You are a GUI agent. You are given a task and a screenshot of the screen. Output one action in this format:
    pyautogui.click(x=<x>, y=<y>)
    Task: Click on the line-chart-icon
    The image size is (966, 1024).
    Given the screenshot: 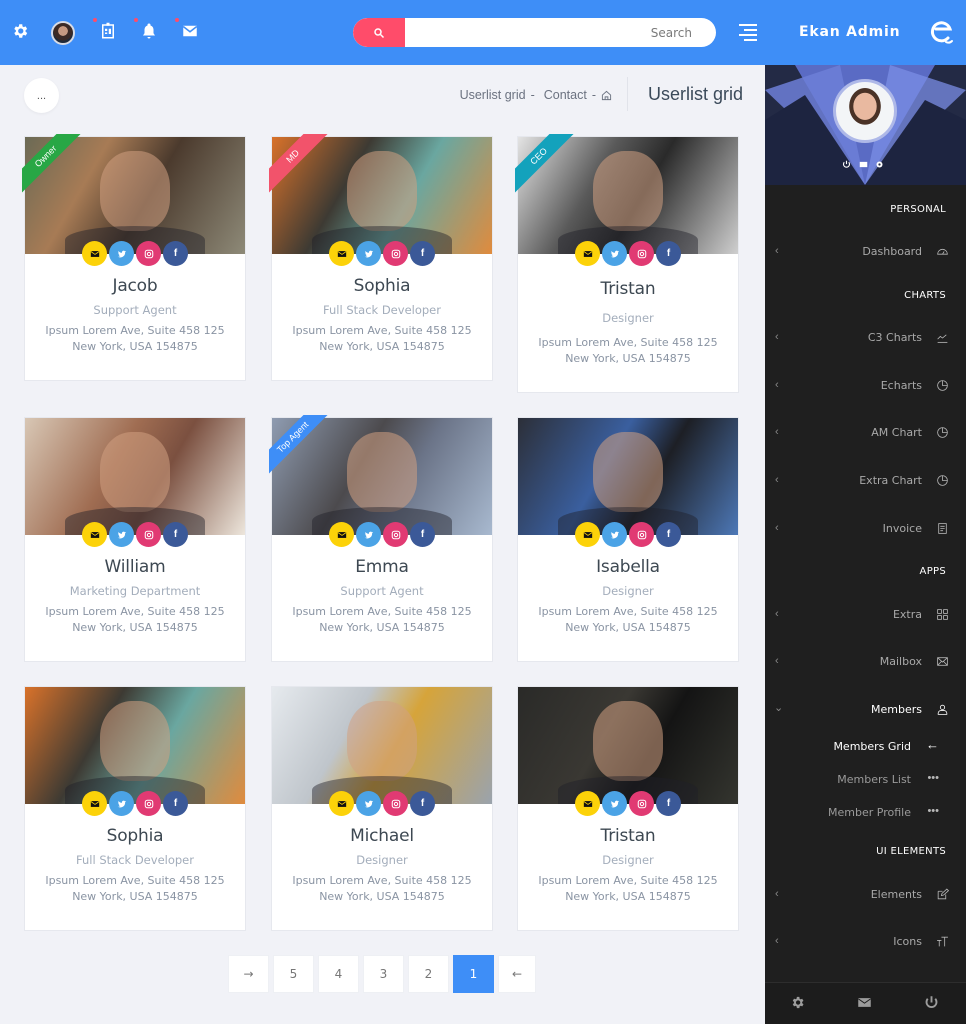 What is the action you would take?
    pyautogui.click(x=942, y=337)
    